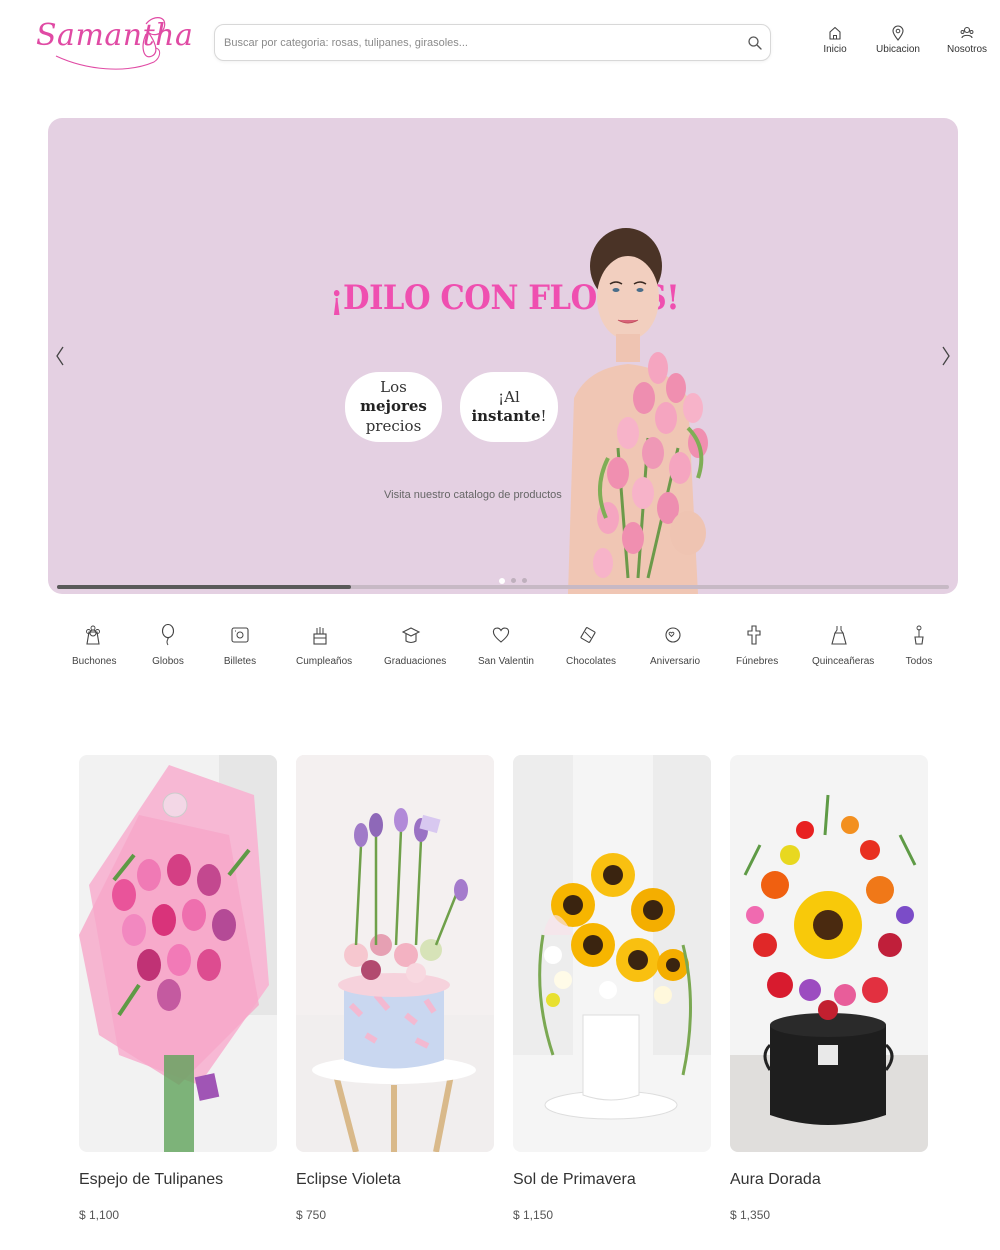  Describe the element at coordinates (324, 645) in the screenshot. I see `category-cumpleanos: Cumpleaños` at that location.